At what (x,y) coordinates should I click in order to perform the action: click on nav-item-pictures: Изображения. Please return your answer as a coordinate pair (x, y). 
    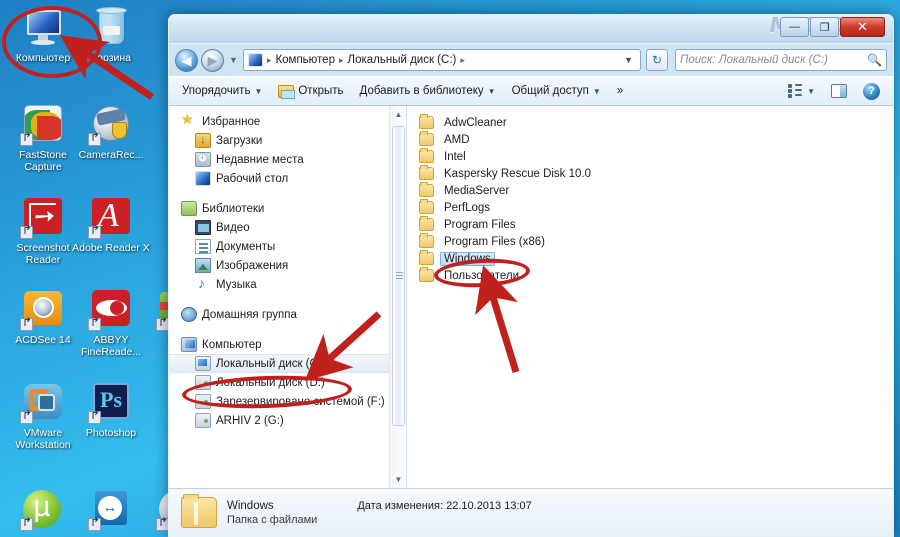
    Looking at the image, I should click on (279, 265).